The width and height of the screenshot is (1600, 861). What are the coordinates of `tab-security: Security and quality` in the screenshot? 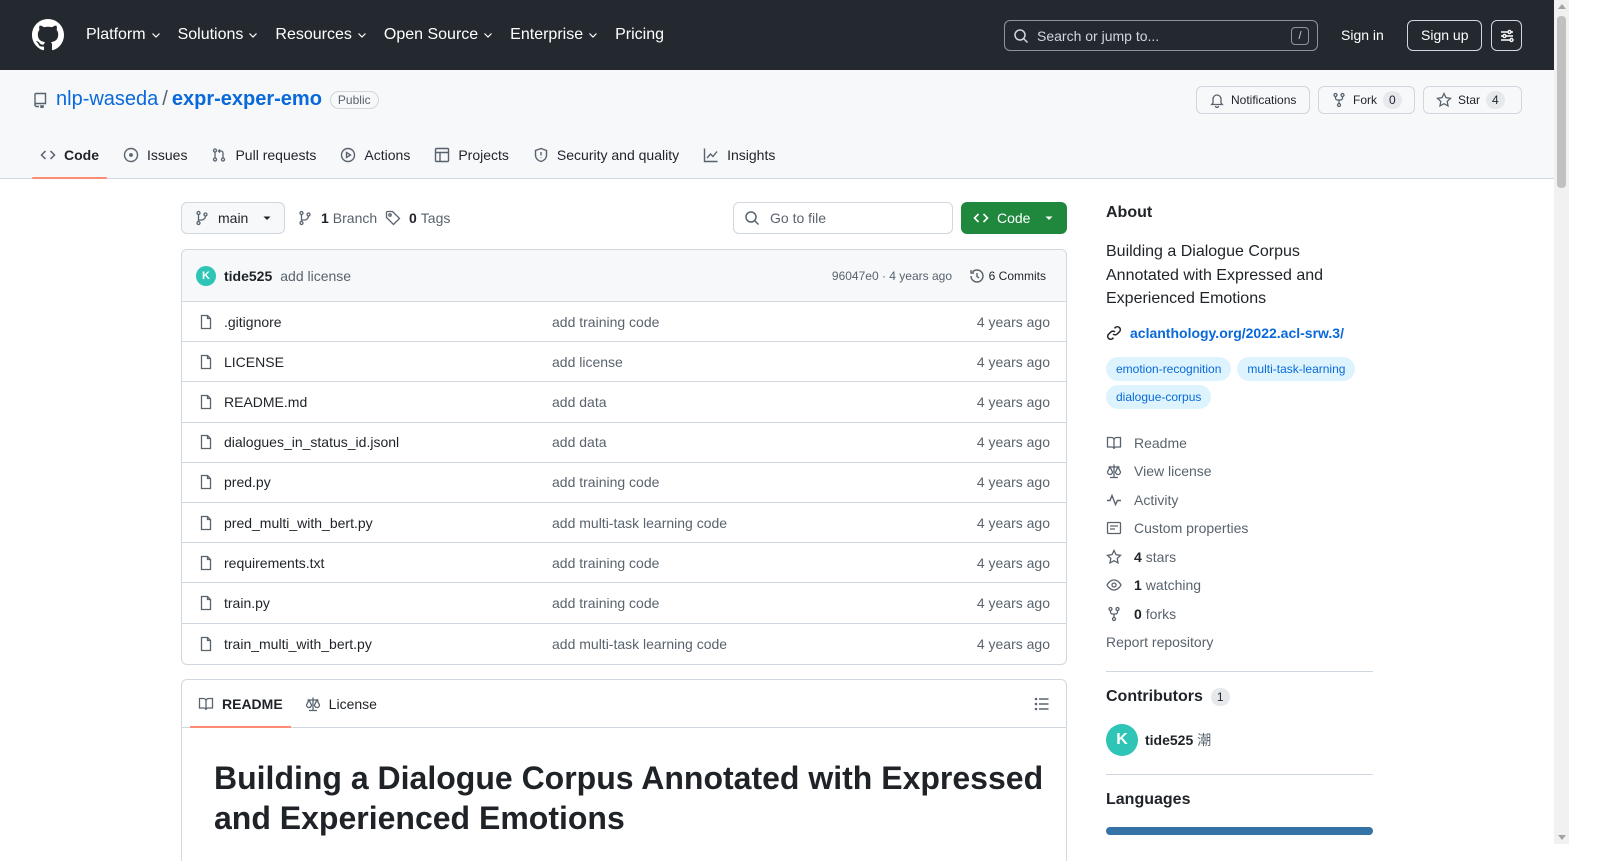 It's located at (606, 155).